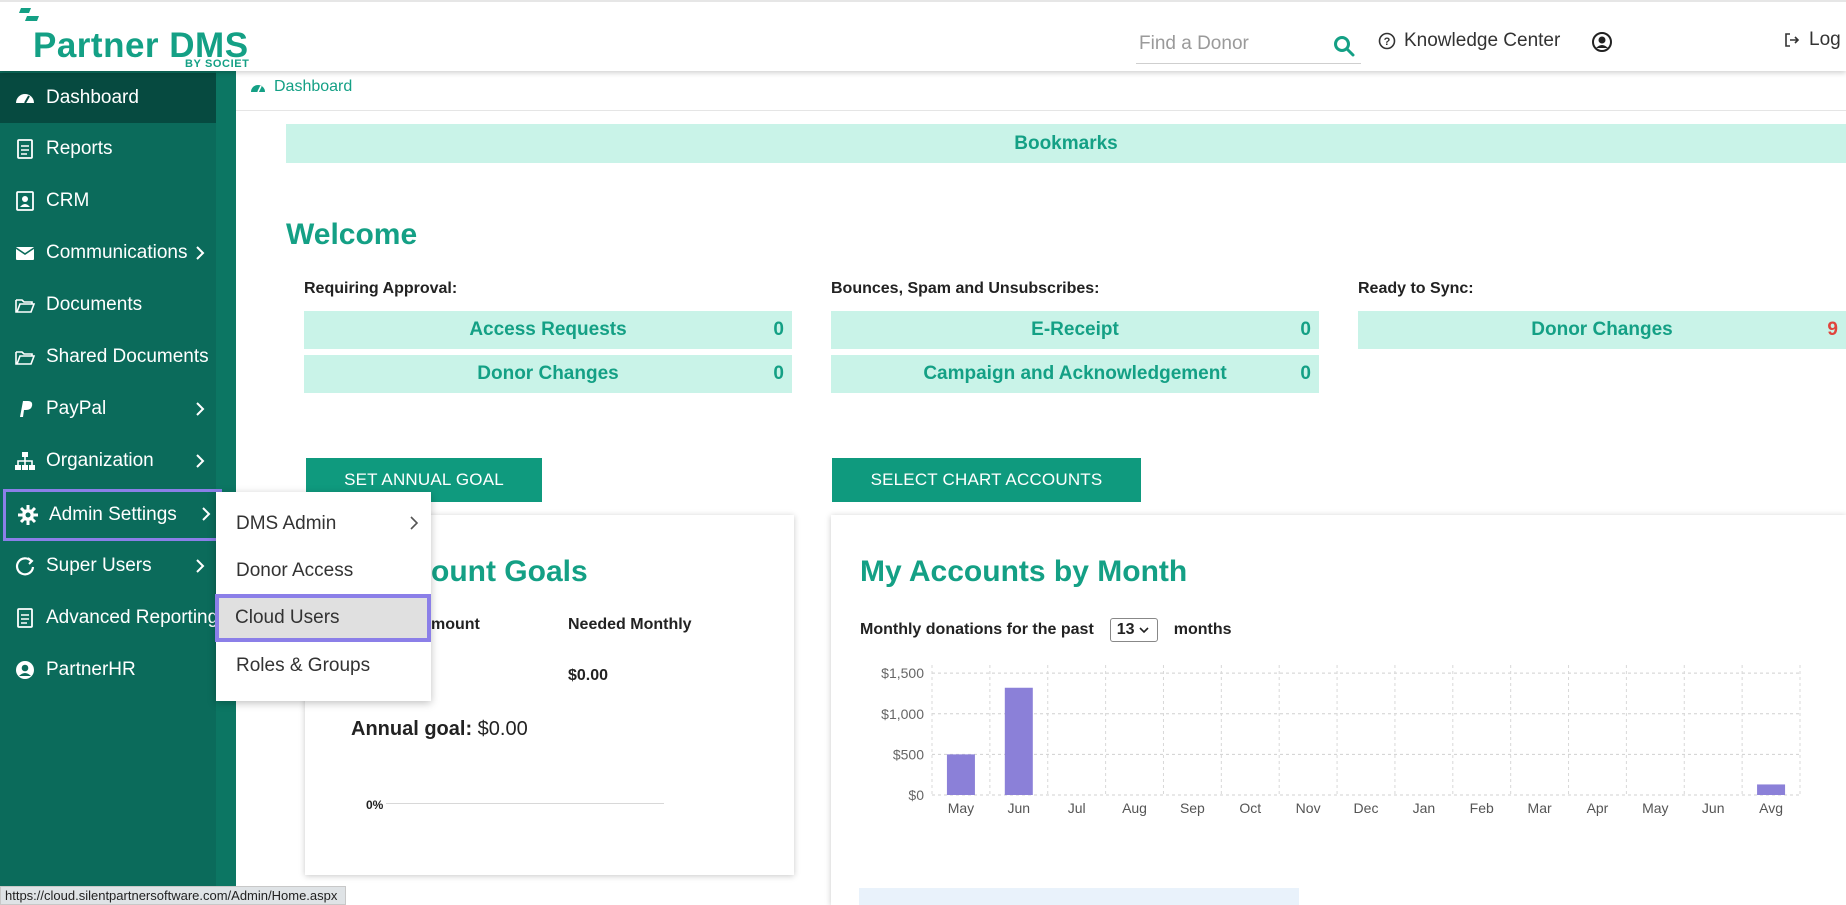 This screenshot has height=905, width=1846. Describe the element at coordinates (1194, 44) in the screenshot. I see `search-input: Find a Donor` at that location.